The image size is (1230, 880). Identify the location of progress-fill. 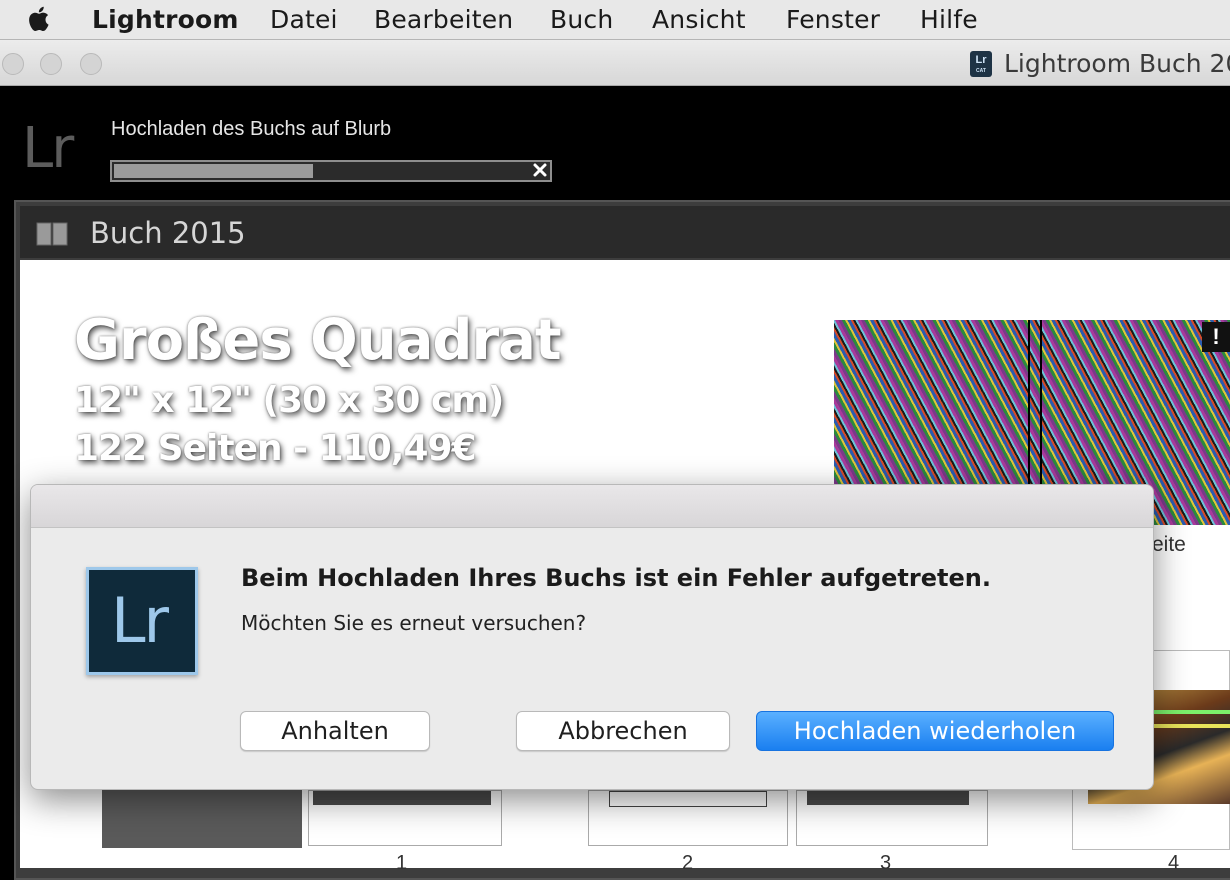
(213, 171).